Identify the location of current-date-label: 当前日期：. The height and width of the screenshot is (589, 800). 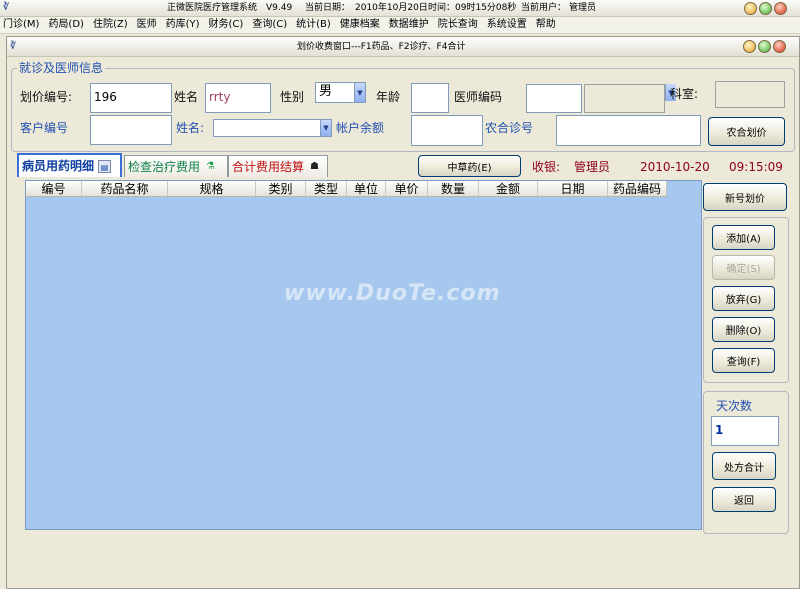
(328, 8).